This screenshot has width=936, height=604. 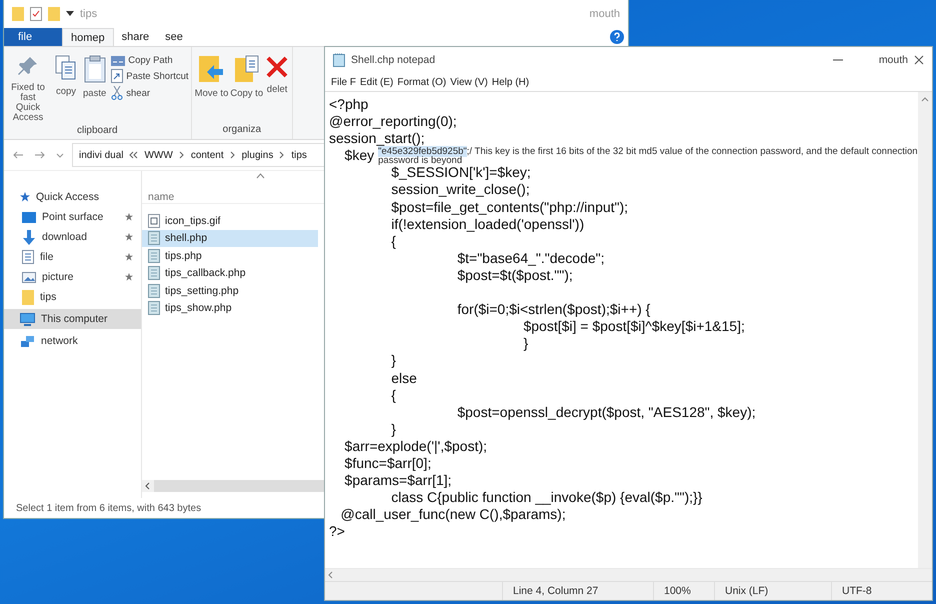 I want to click on image-file-icon, so click(x=154, y=221).